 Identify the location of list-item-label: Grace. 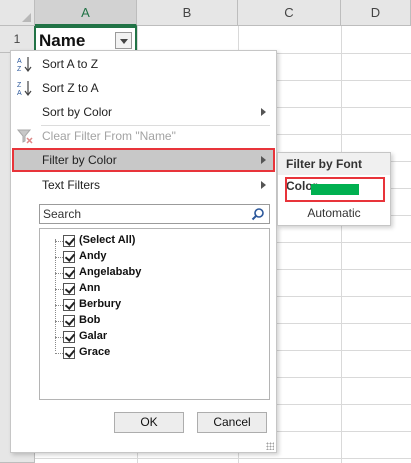
(95, 352).